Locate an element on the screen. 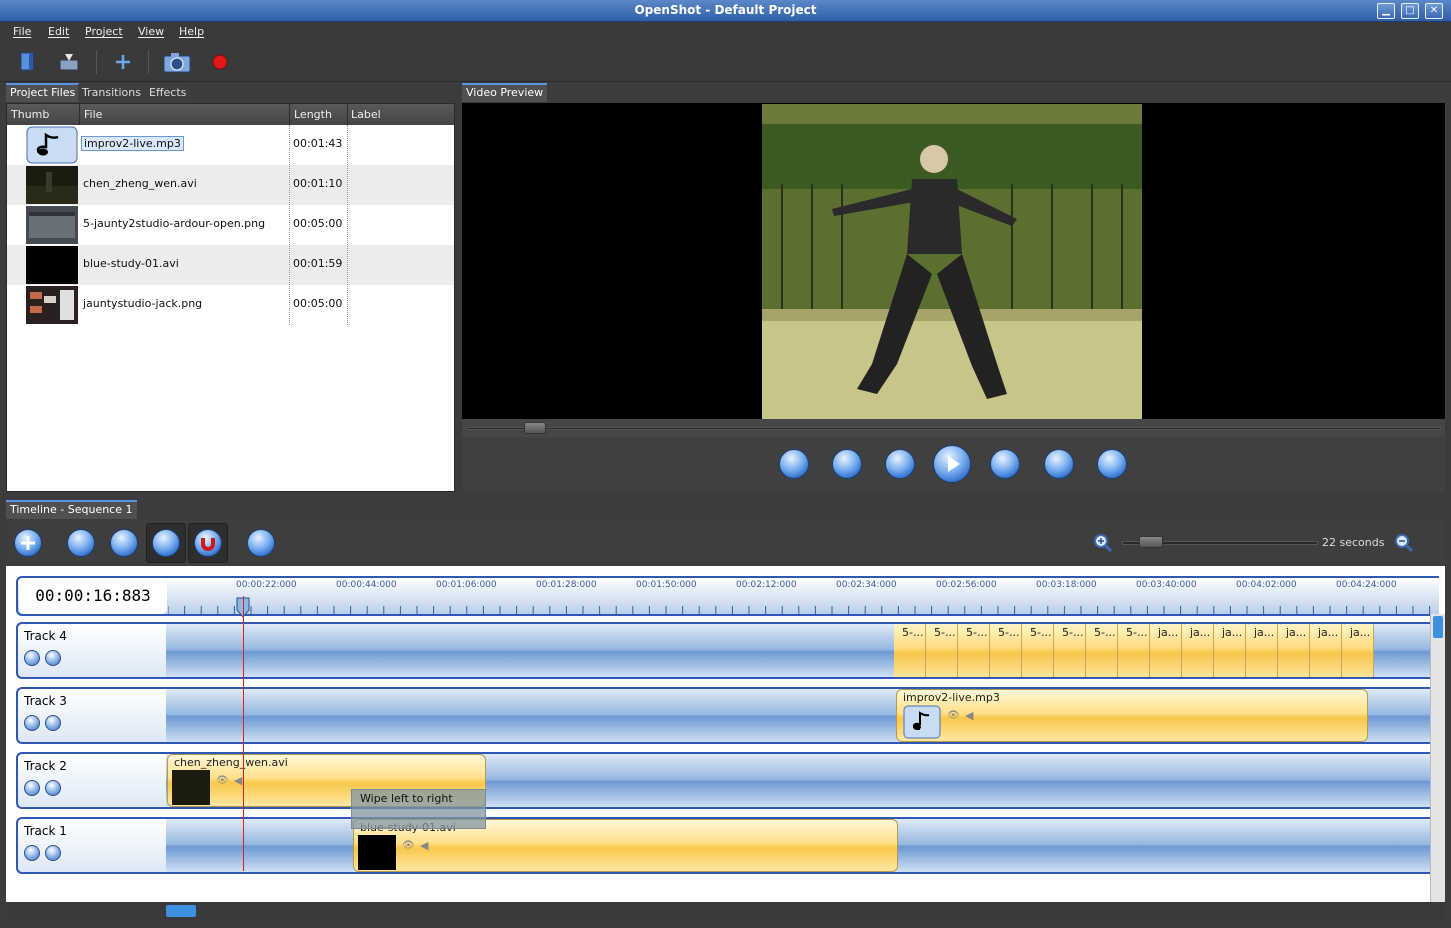 This screenshot has height=928, width=1451. tab-effects: Effects is located at coordinates (168, 93).